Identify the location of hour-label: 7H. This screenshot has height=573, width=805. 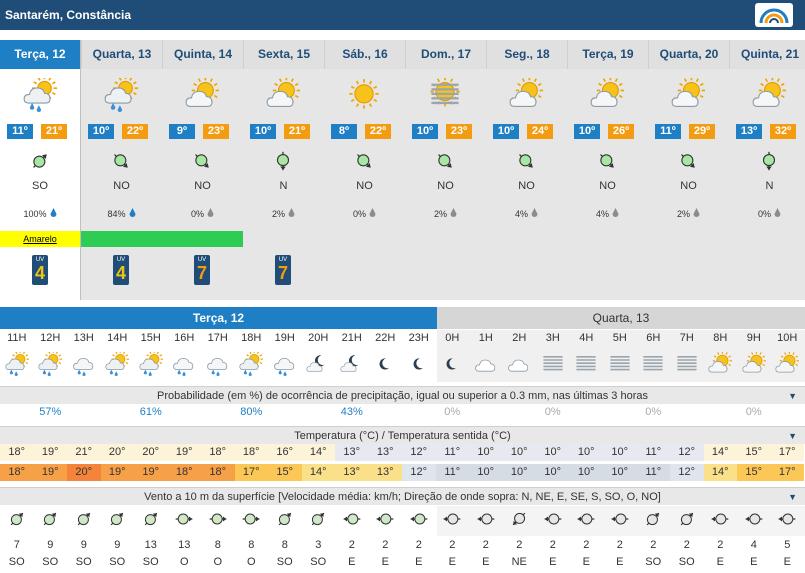
(686, 338).